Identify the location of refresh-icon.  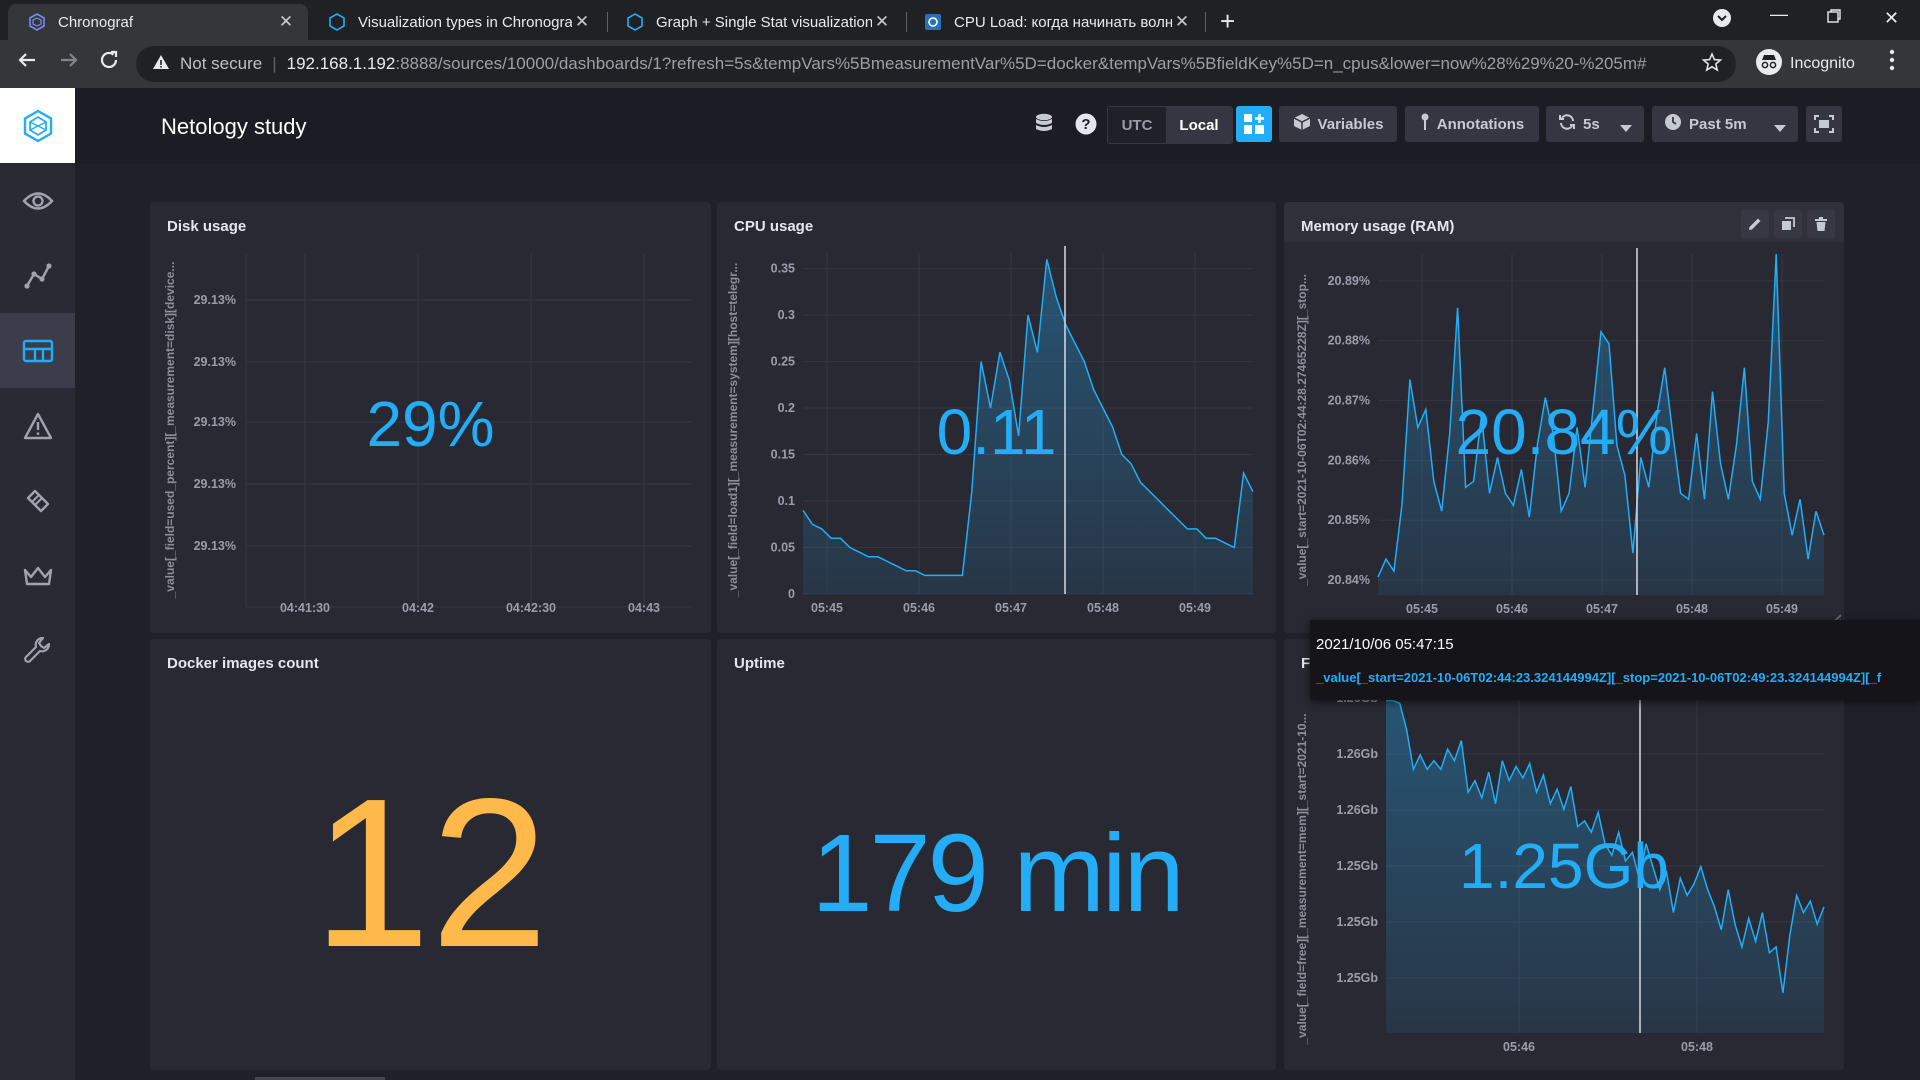
(1567, 124).